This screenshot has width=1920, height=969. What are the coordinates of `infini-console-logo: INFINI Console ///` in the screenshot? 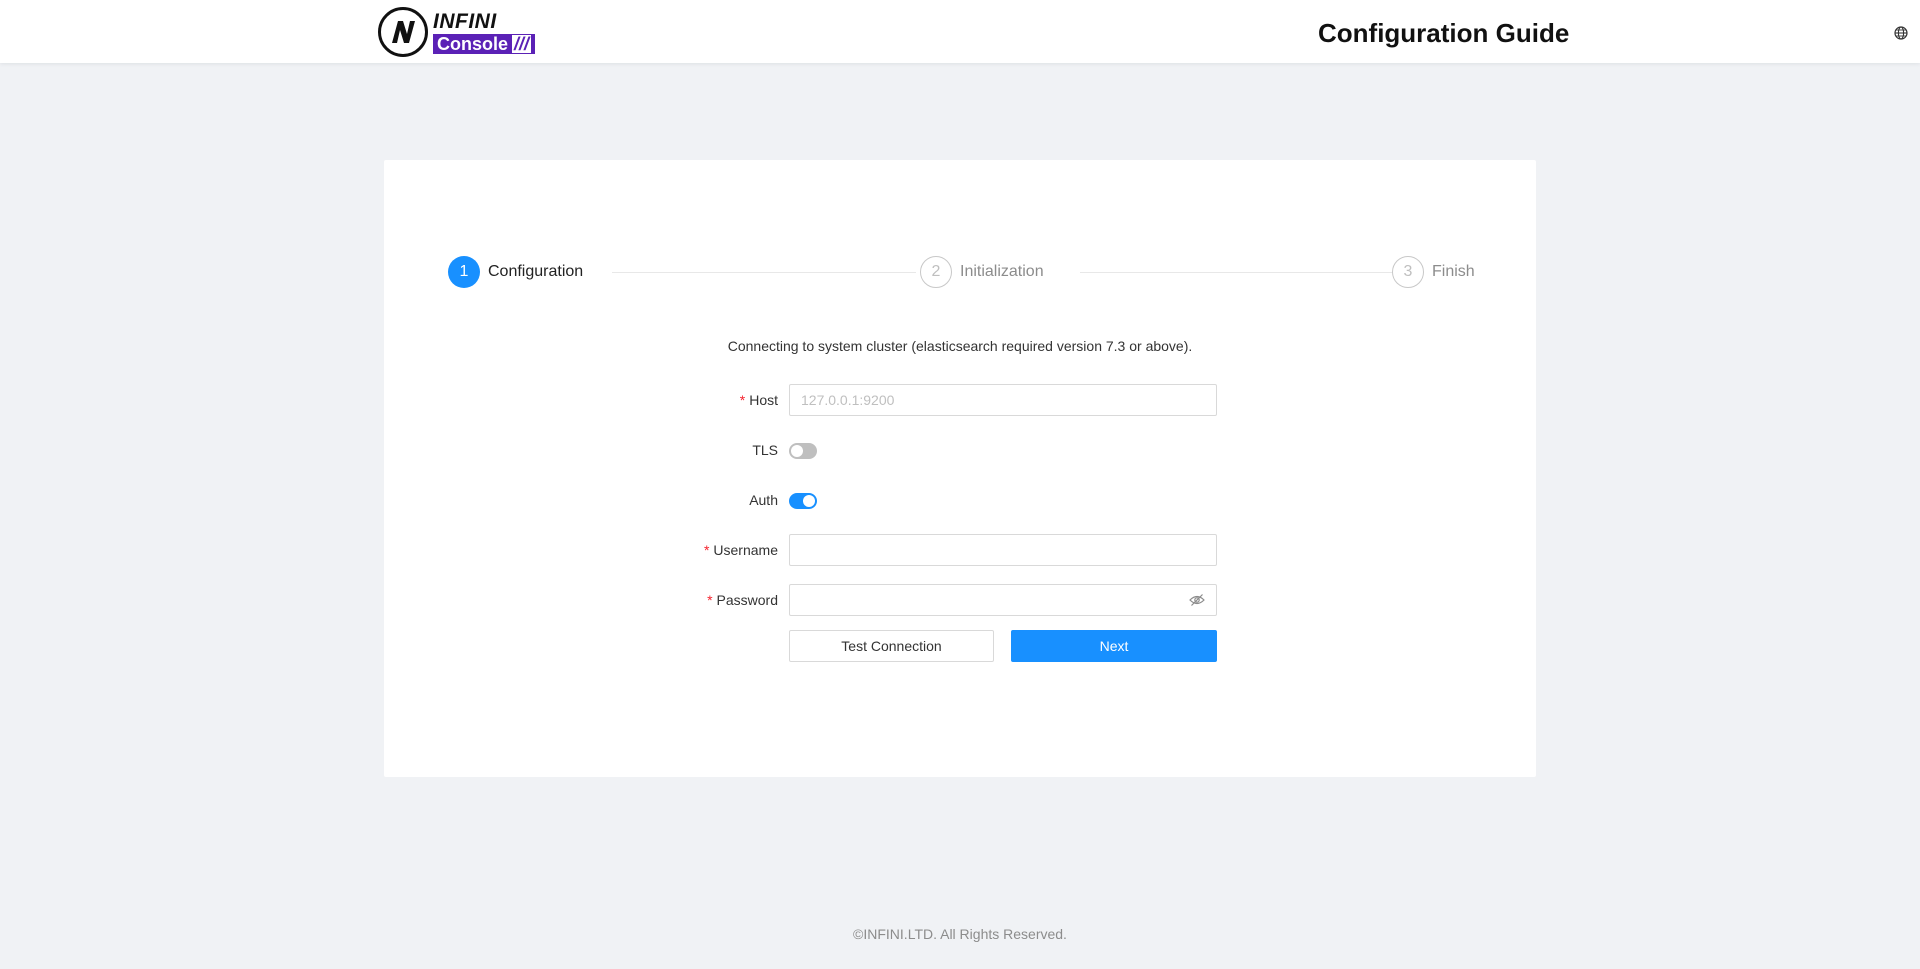 It's located at (457, 32).